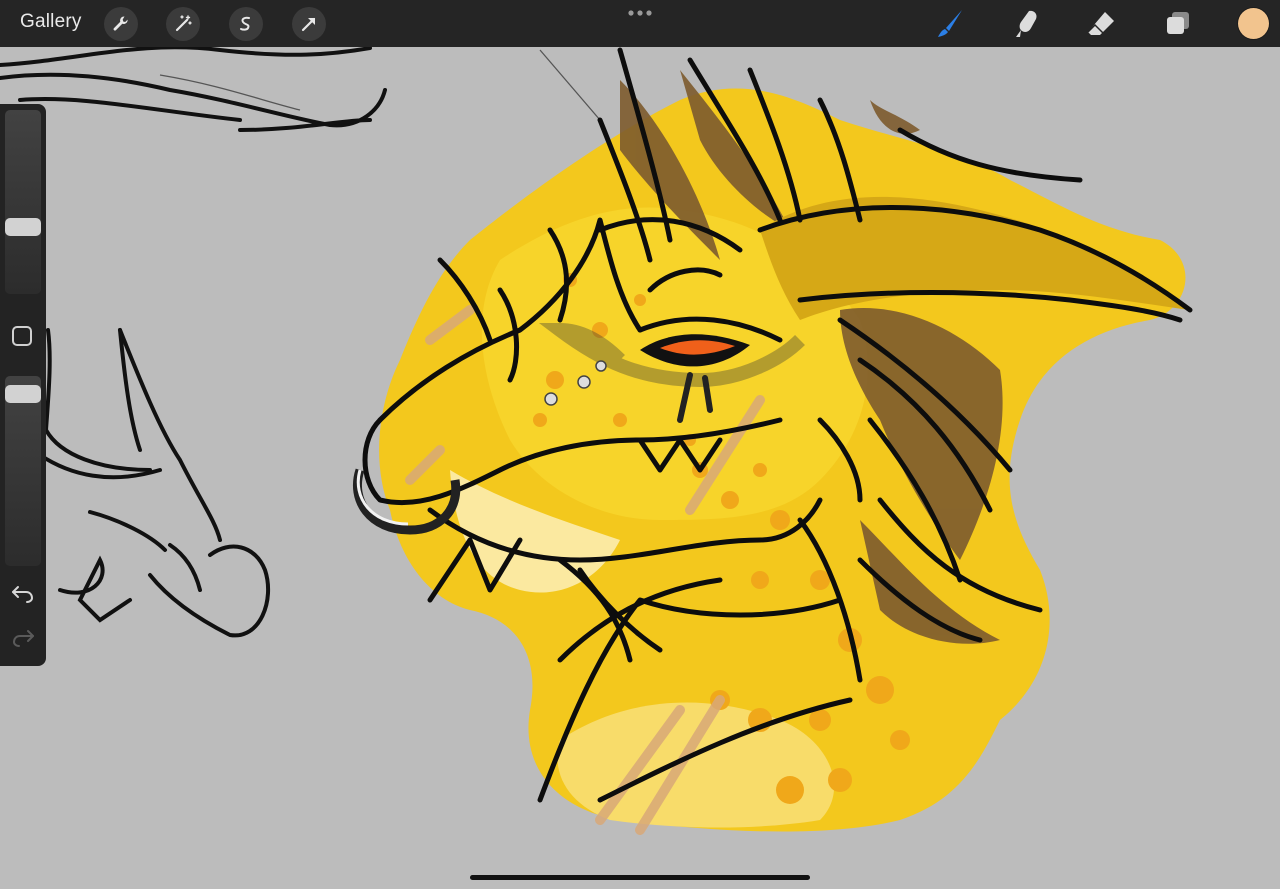  What do you see at coordinates (23, 593) in the screenshot?
I see `undo-arrow-icon` at bounding box center [23, 593].